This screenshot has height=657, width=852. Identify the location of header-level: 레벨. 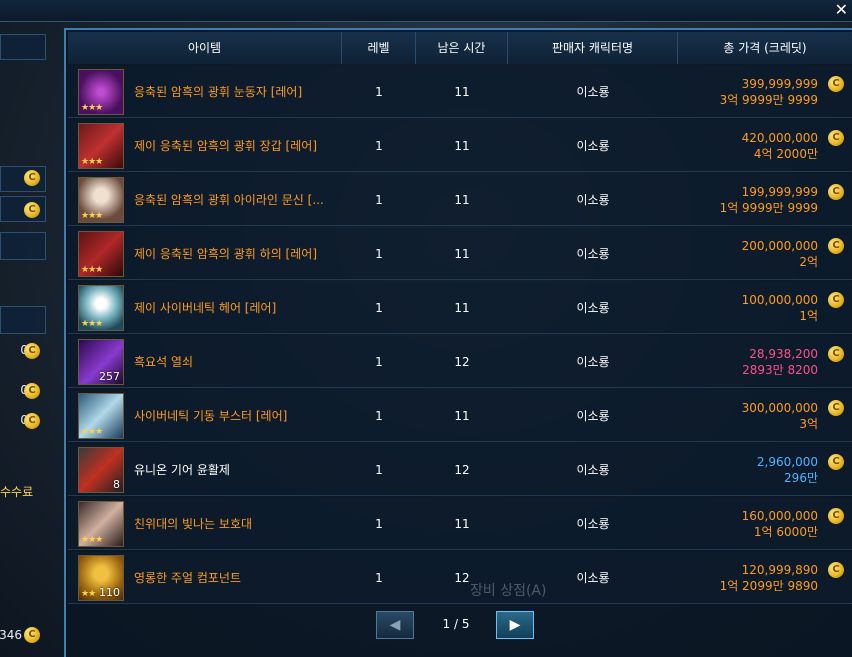
(379, 48).